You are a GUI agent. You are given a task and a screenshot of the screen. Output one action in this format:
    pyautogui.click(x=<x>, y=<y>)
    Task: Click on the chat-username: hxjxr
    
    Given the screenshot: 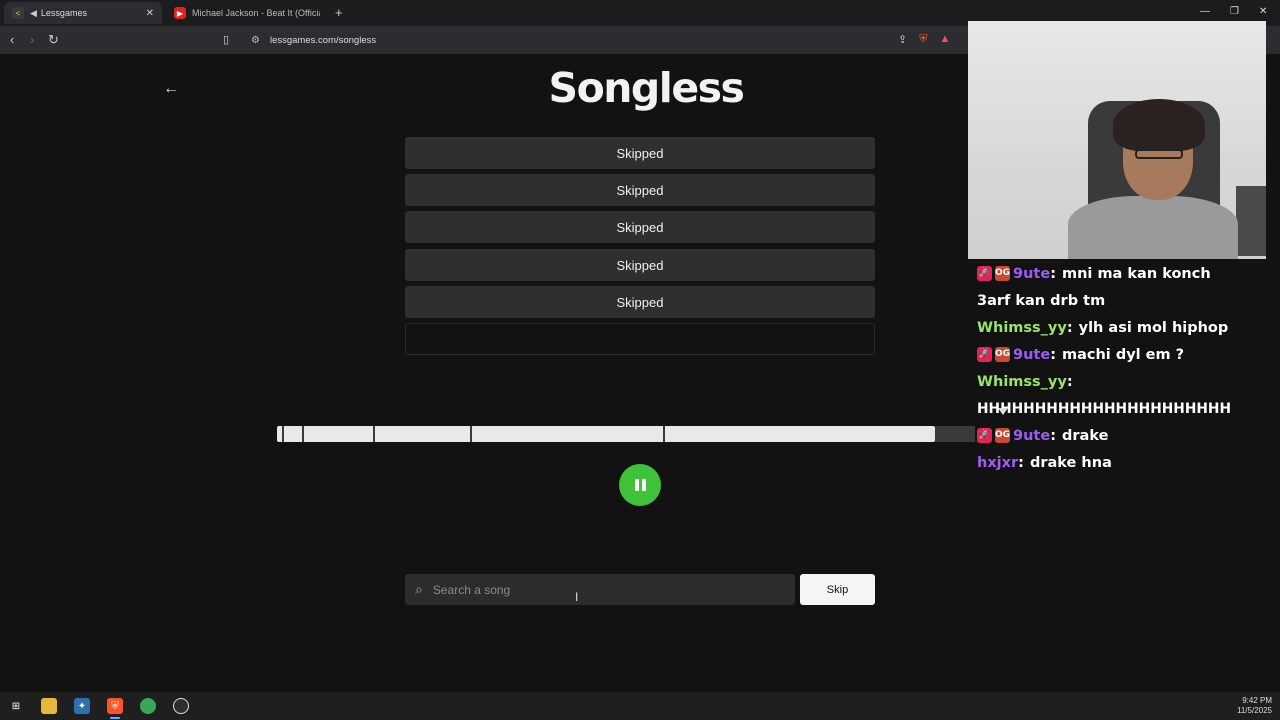 What is the action you would take?
    pyautogui.click(x=998, y=462)
    